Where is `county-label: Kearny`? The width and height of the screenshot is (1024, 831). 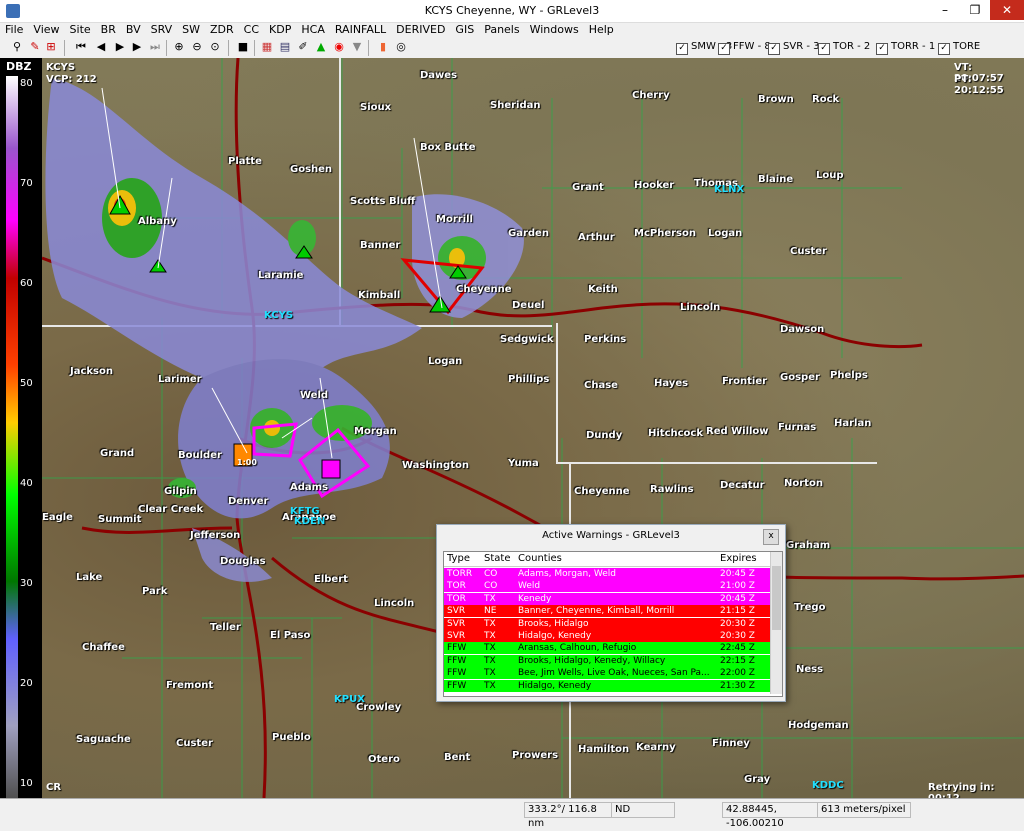
county-label: Kearny is located at coordinates (656, 747).